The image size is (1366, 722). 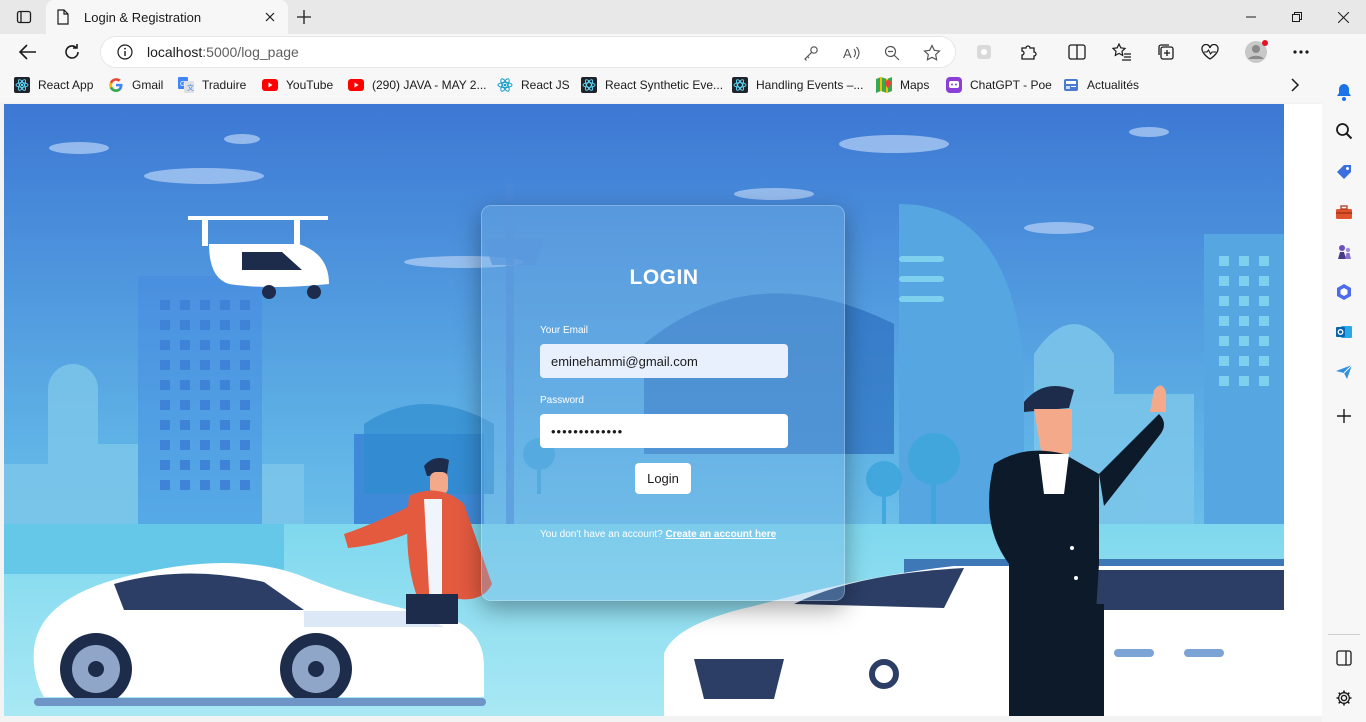 I want to click on favorites-list-icon, so click(x=1121, y=52).